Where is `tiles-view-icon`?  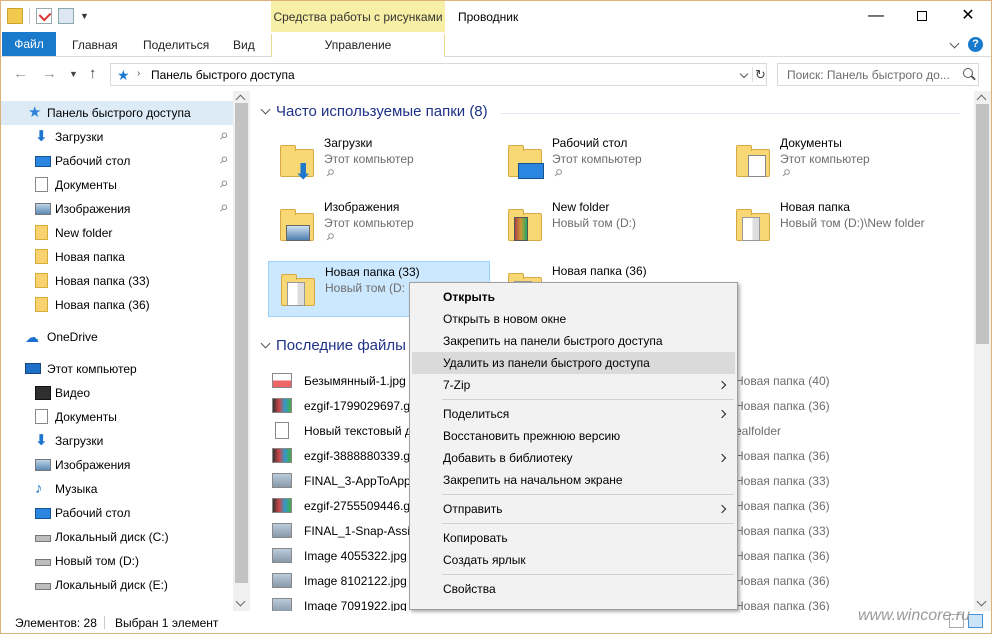 tiles-view-icon is located at coordinates (975, 621).